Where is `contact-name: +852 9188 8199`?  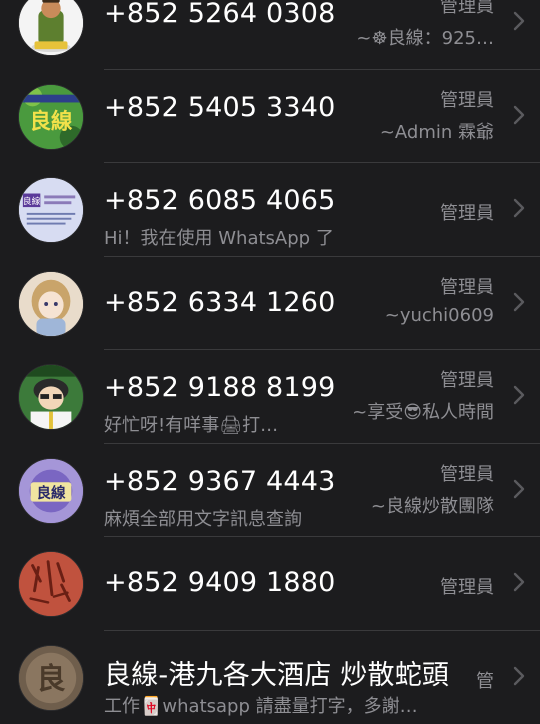
contact-name: +852 9188 8199 is located at coordinates (220, 387).